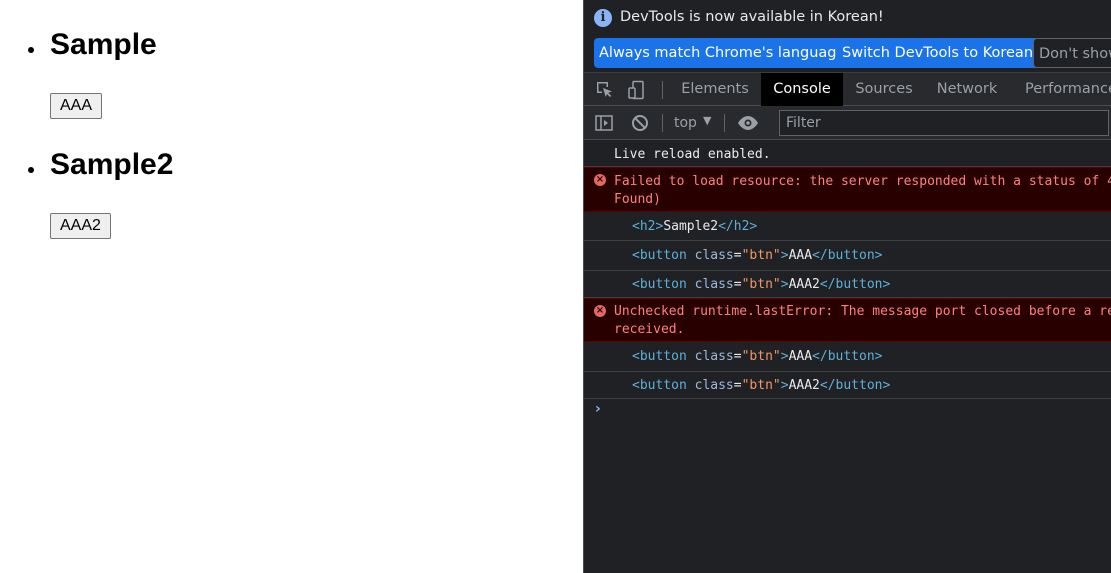 This screenshot has height=573, width=1111. What do you see at coordinates (722, 53) in the screenshot?
I see `match-language-button: Always match Chrome's language` at bounding box center [722, 53].